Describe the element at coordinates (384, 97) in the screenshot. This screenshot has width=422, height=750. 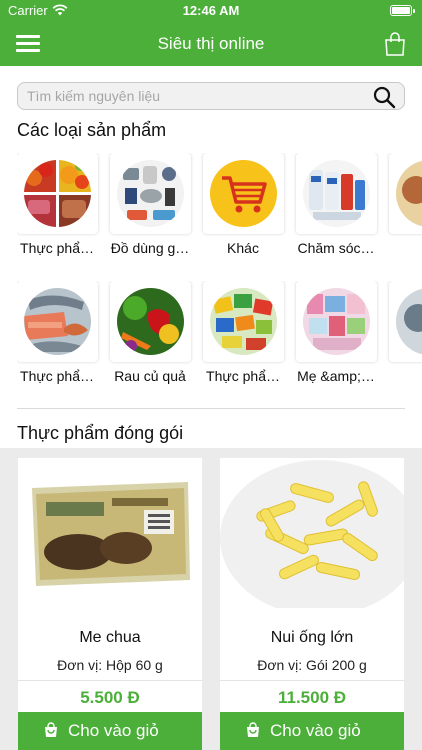
I see `search-icon` at that location.